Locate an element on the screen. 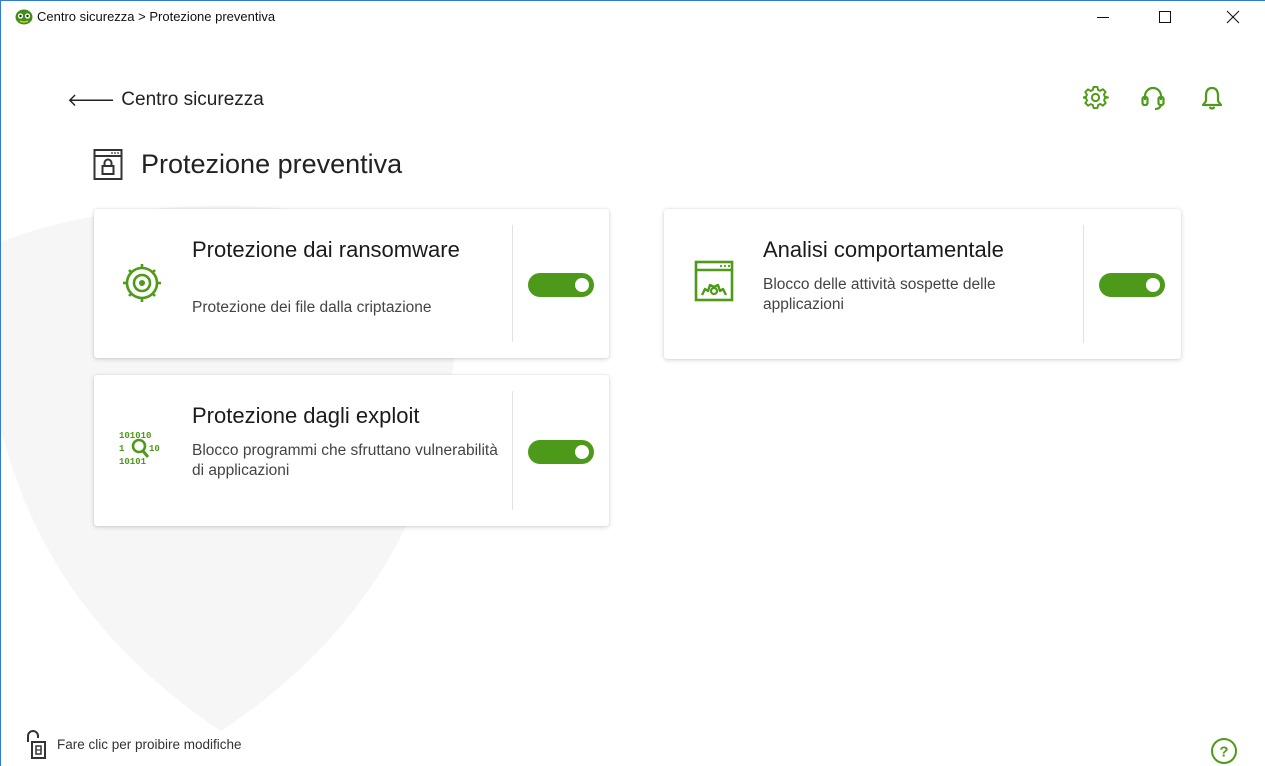 The image size is (1265, 766). window-gear-icon is located at coordinates (714, 281).